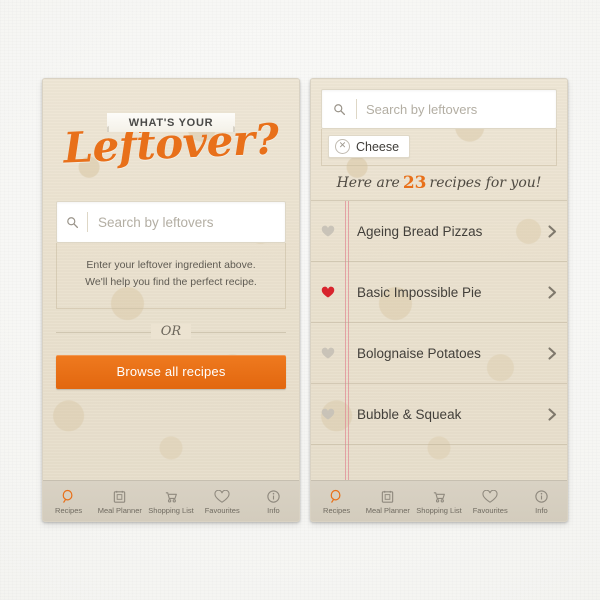 Image resolution: width=600 pixels, height=600 pixels. What do you see at coordinates (419, 292) in the screenshot?
I see `recipe-title: Basic Impossible Pie` at bounding box center [419, 292].